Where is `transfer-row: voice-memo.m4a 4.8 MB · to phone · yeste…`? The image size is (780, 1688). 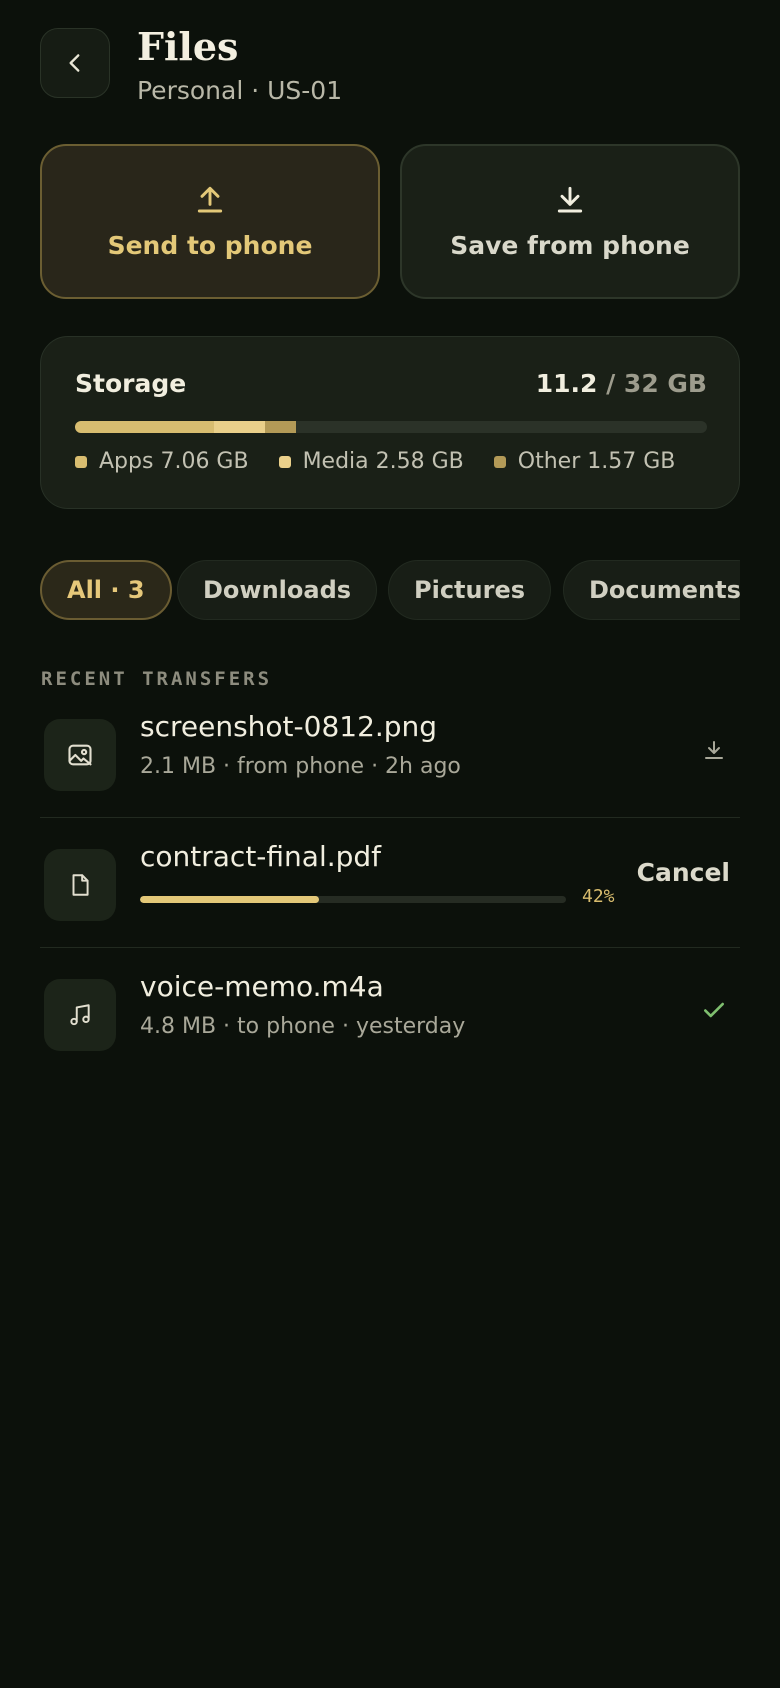
transfer-row: voice-memo.m4a 4.8 MB · to phone · yeste… is located at coordinates (390, 1013).